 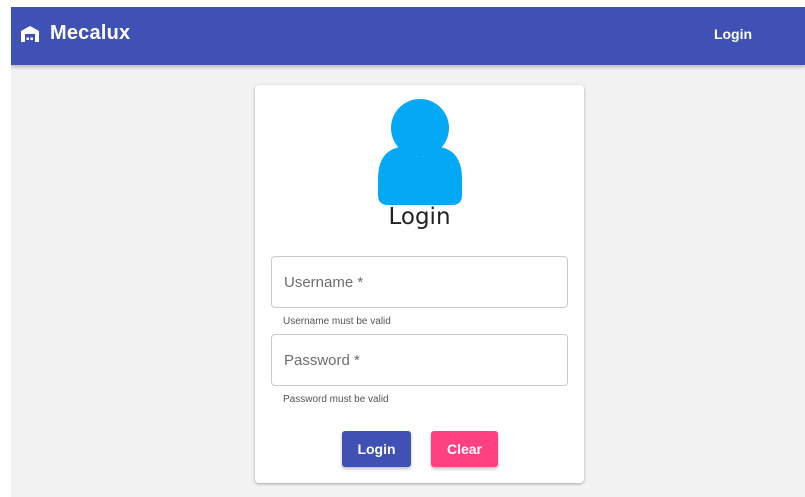 I want to click on nav-login-link: Login, so click(x=733, y=34).